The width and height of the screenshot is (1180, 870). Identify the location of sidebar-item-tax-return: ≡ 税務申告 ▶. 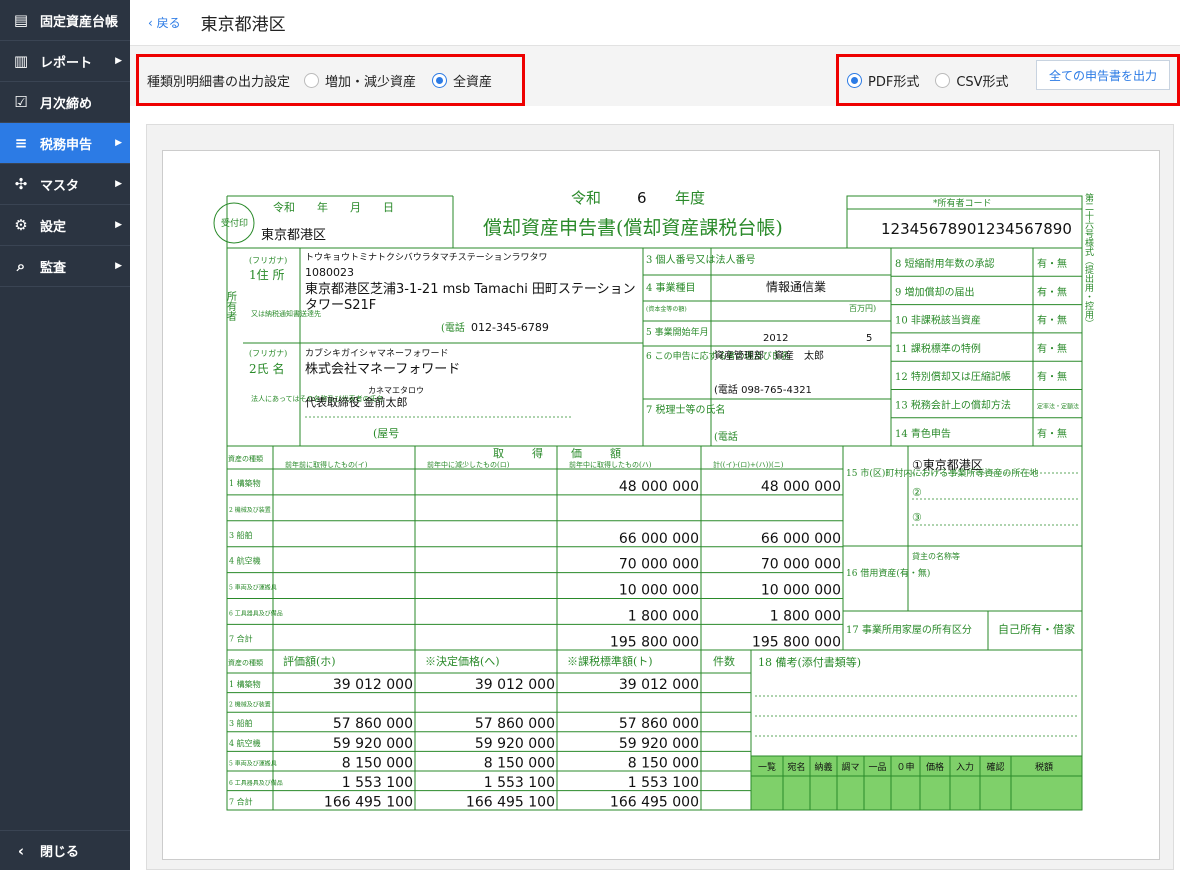
(65, 143).